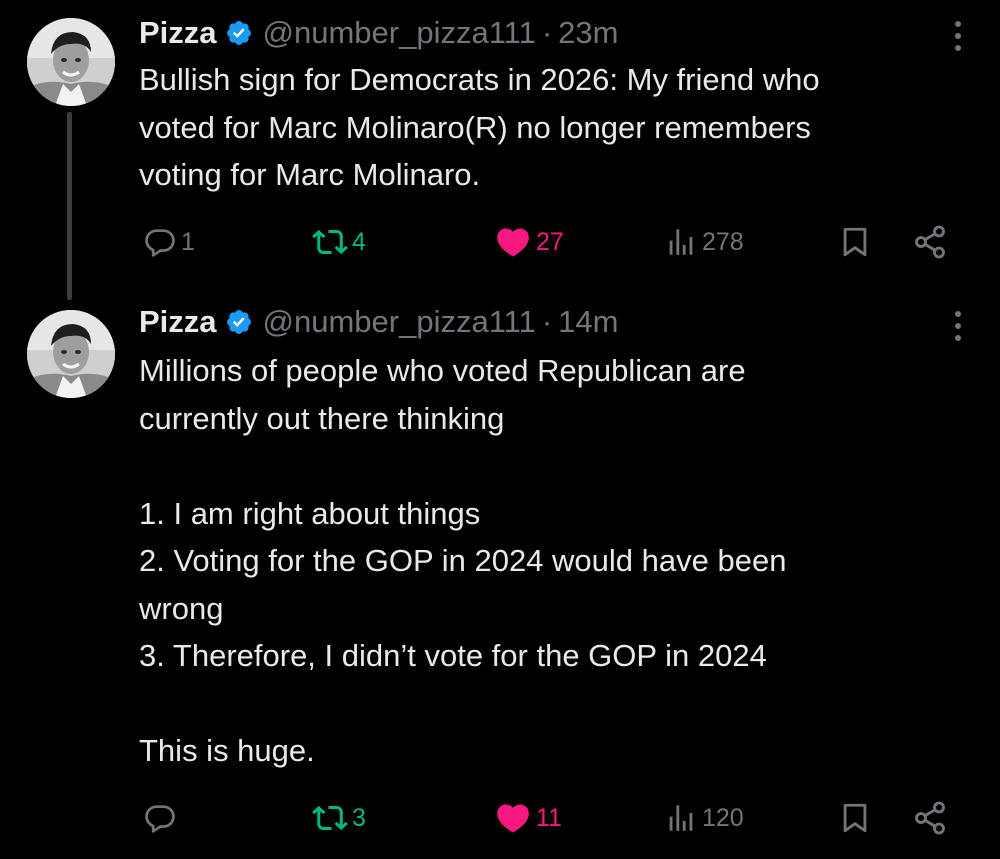 The width and height of the screenshot is (1000, 859). I want to click on views-count: 120, so click(723, 817).